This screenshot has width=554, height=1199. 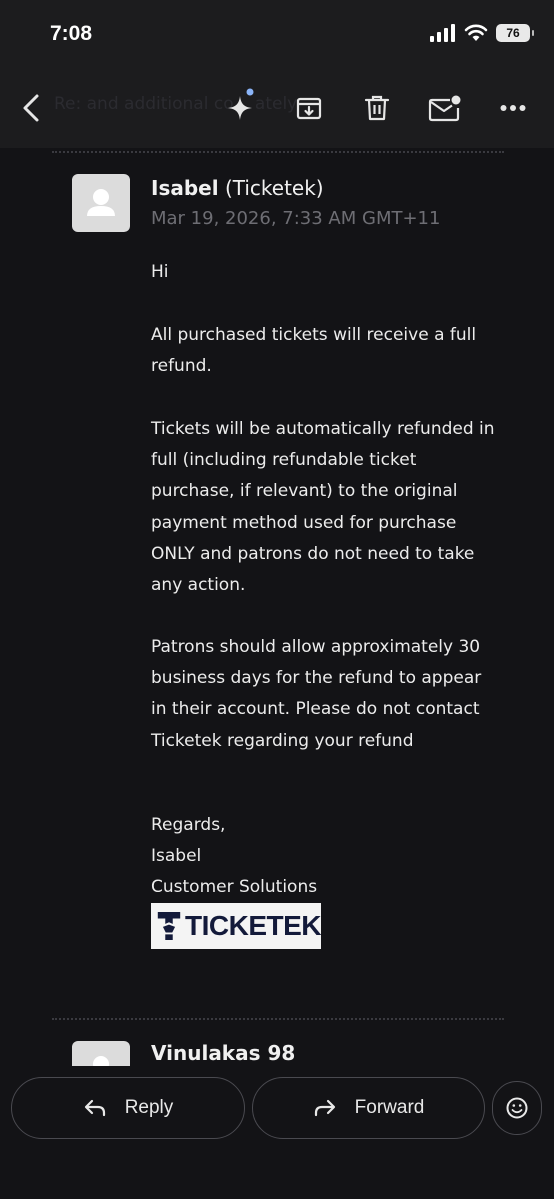 What do you see at coordinates (389, 1107) in the screenshot?
I see `forward-label: Forward` at bounding box center [389, 1107].